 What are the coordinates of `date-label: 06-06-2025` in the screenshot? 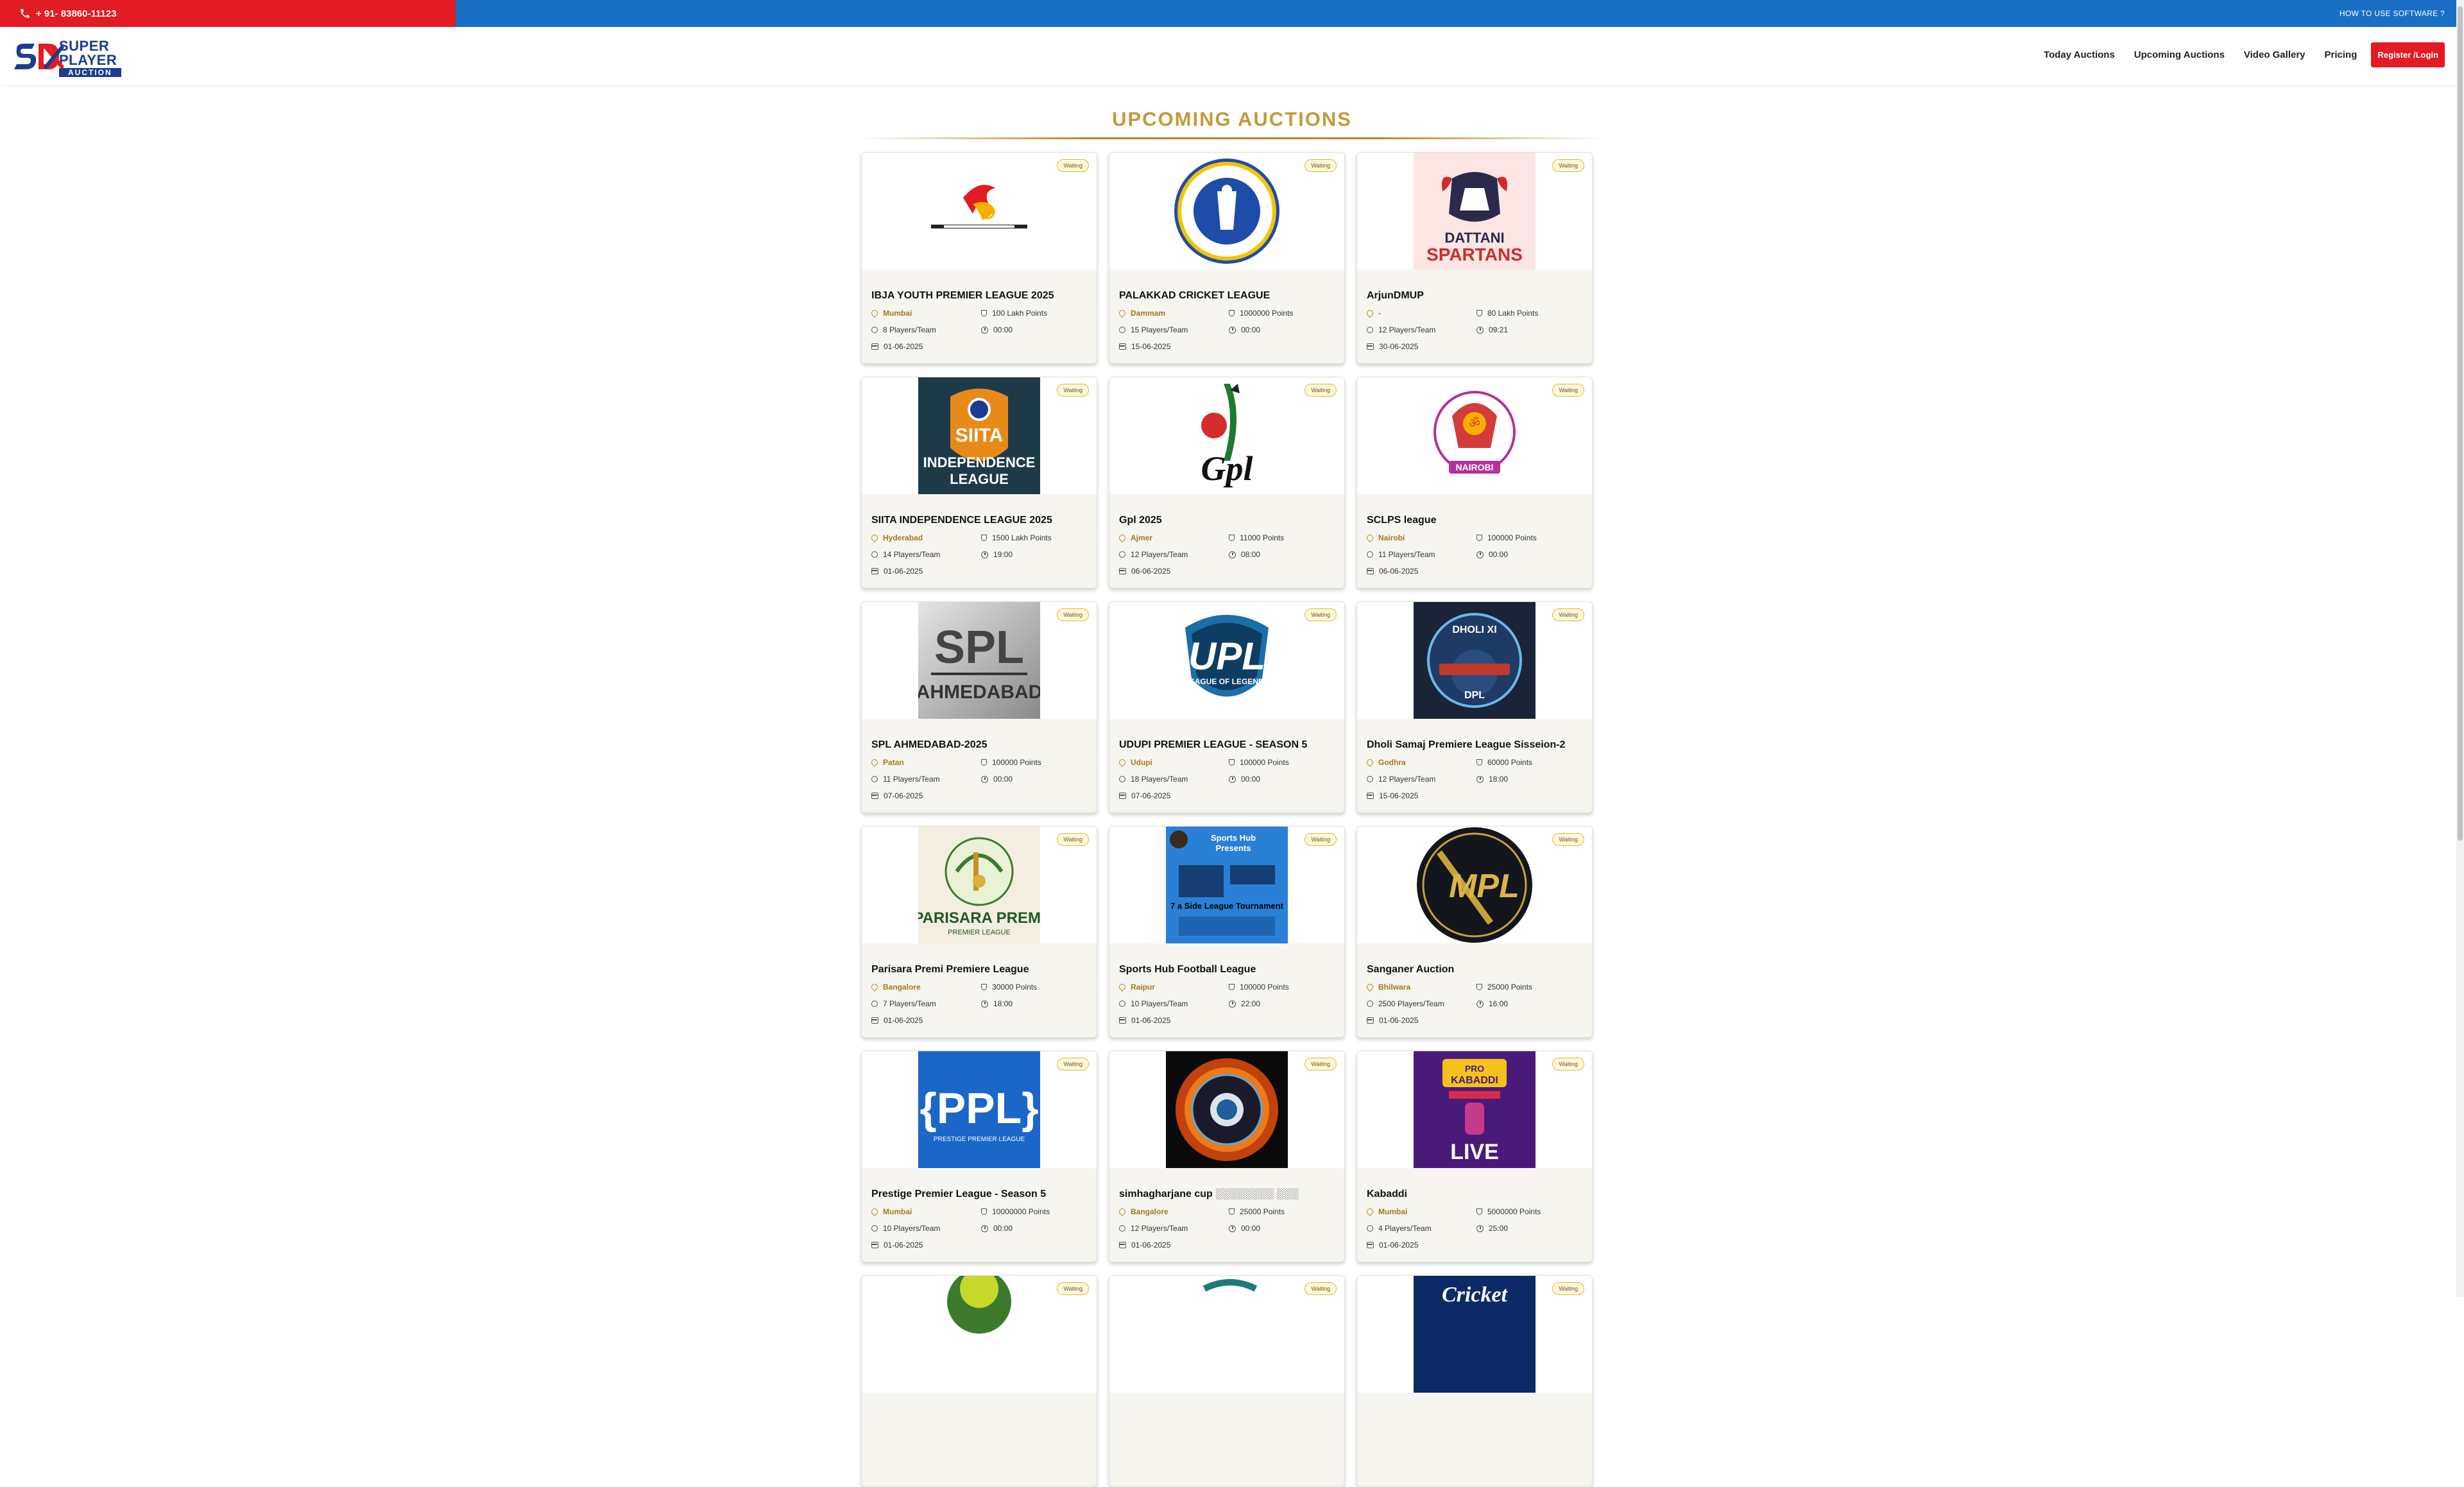 It's located at (1151, 571).